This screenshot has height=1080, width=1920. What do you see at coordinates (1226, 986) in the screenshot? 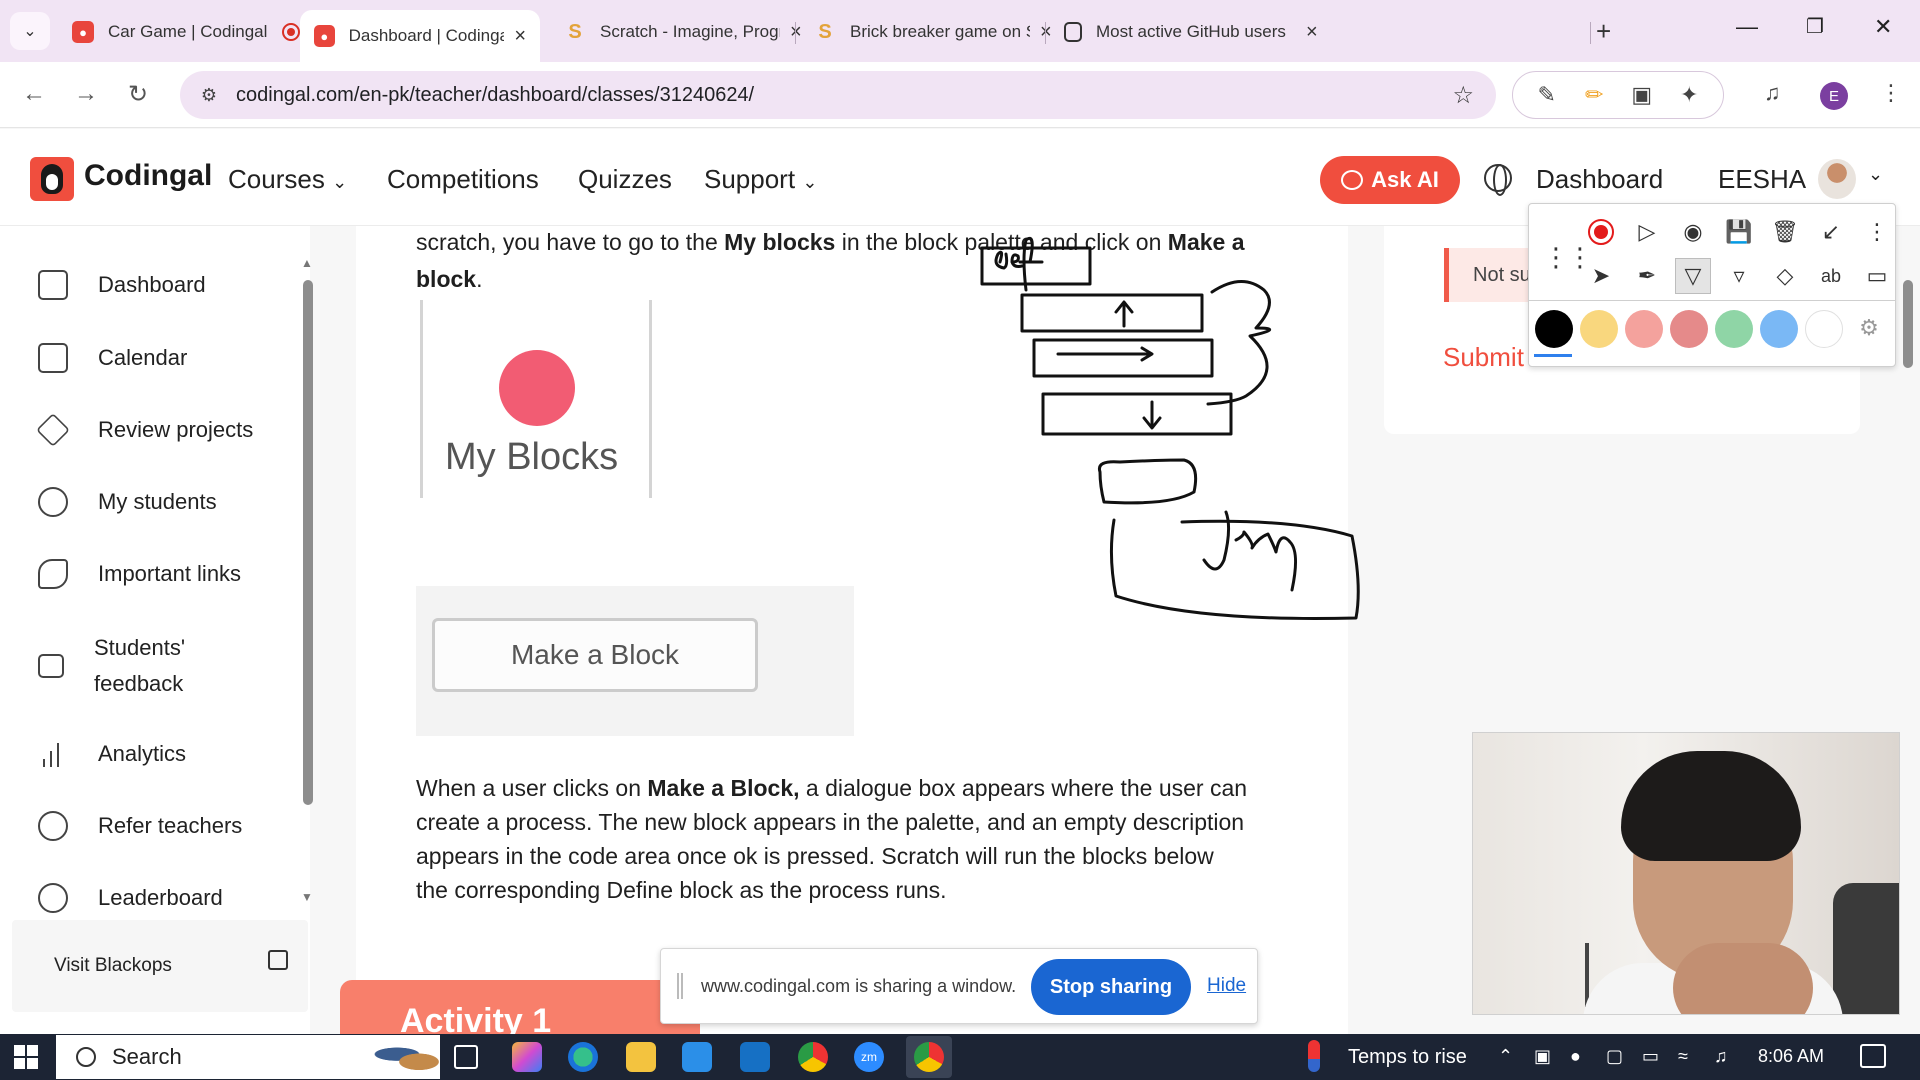
I see `hide-share-bar-link: Hide` at bounding box center [1226, 986].